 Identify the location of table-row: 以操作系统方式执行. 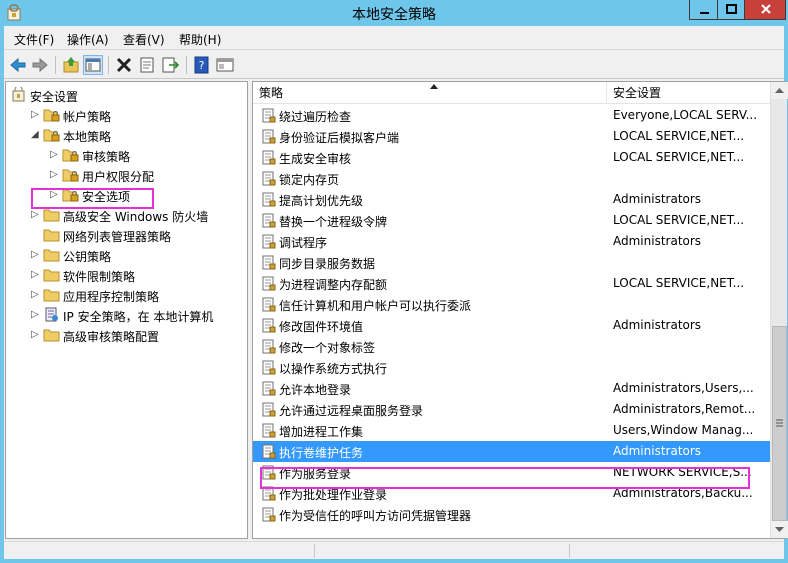
(511, 367).